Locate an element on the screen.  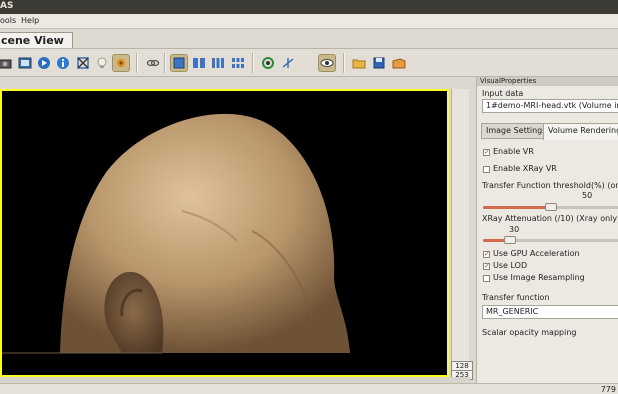
use-gpu-label: Use GPU Acceleration is located at coordinates (536, 253).